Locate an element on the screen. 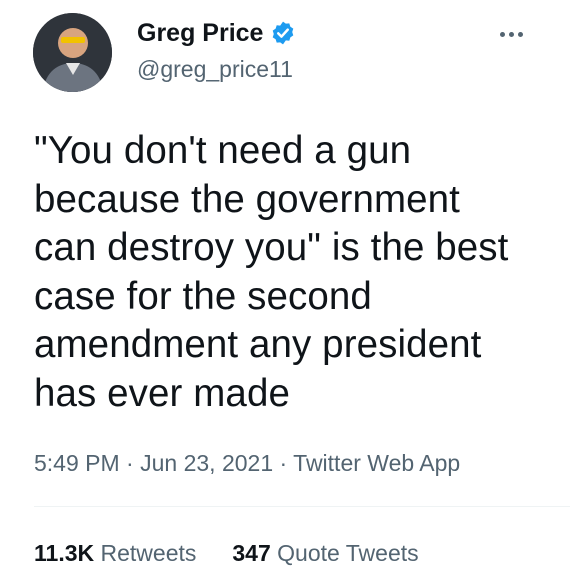 This screenshot has width=570, height=572. quote-tweets-label: Quote Tweets is located at coordinates (348, 553).